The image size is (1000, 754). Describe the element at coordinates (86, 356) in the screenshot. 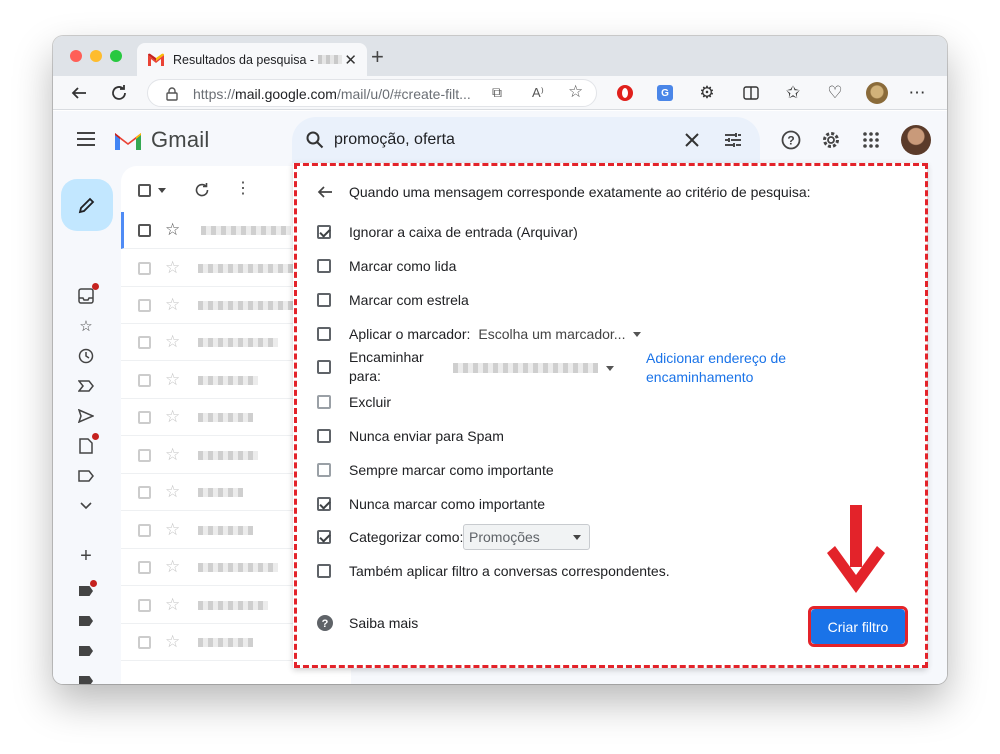

I see `snoozed-clock-icon` at that location.